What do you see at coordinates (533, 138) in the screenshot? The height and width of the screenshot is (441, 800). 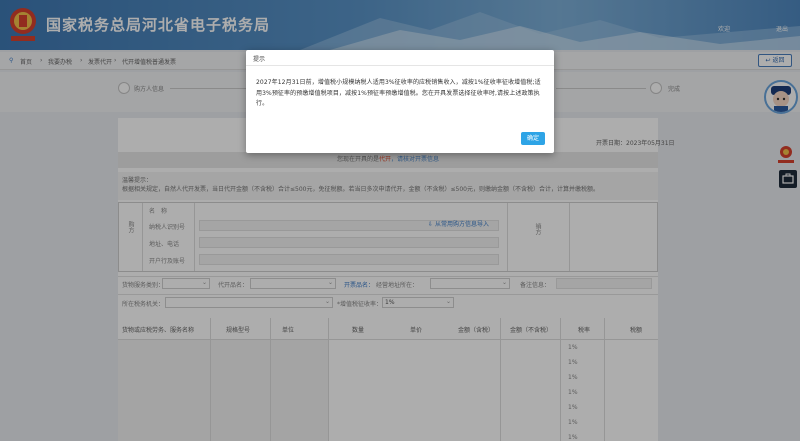 I see `confirm-button: 确定` at bounding box center [533, 138].